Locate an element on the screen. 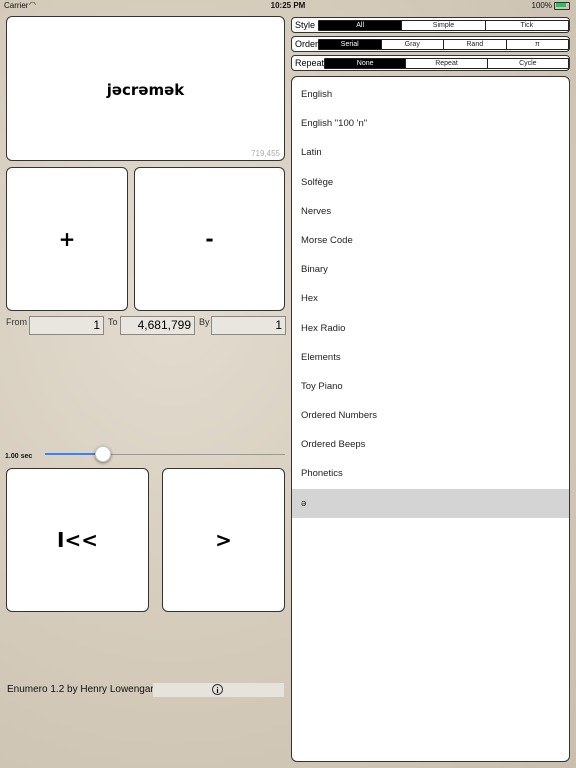 This screenshot has width=576, height=768. repeat-segment: None Repeat Cycle is located at coordinates (446, 63).